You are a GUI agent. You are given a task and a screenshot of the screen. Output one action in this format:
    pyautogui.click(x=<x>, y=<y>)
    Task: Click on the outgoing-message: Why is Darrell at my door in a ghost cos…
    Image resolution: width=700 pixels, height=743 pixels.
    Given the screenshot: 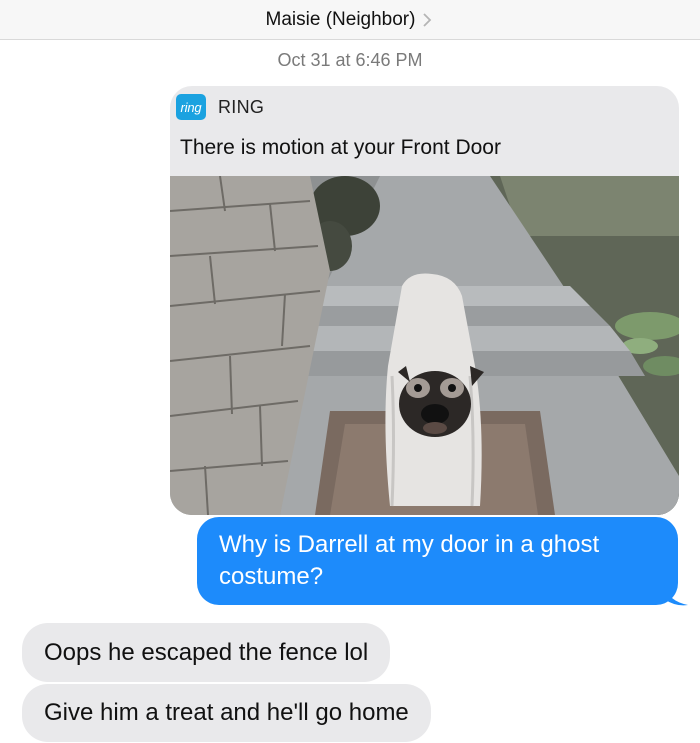 What is the action you would take?
    pyautogui.click(x=437, y=561)
    